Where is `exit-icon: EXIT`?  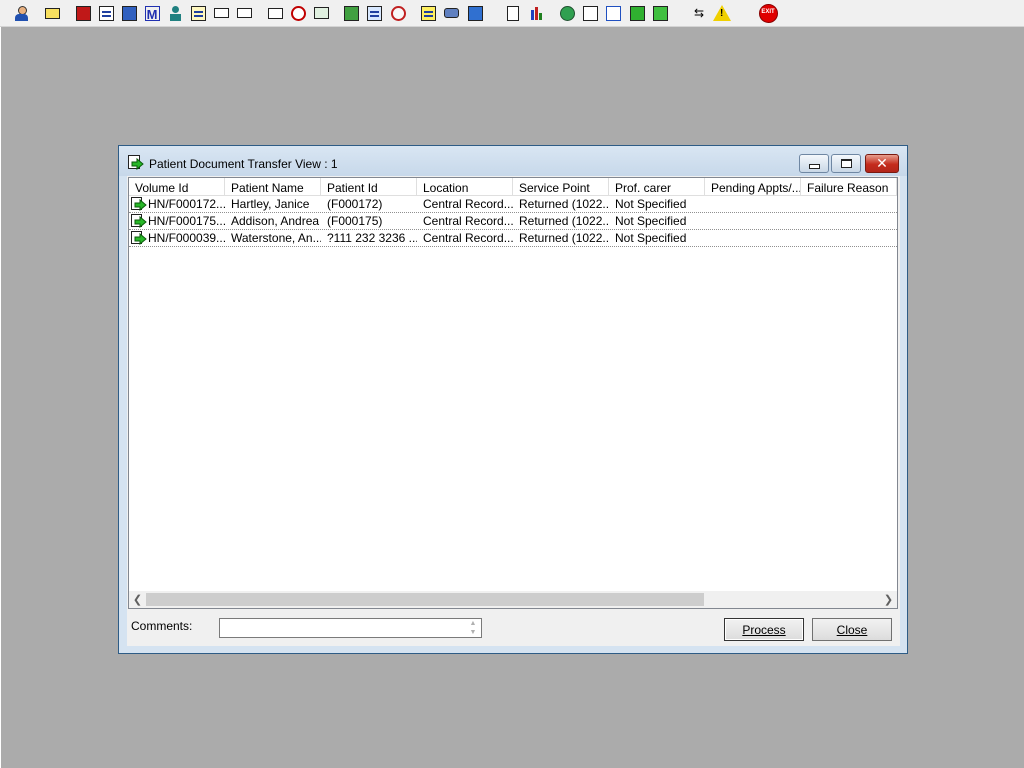 exit-icon: EXIT is located at coordinates (768, 13).